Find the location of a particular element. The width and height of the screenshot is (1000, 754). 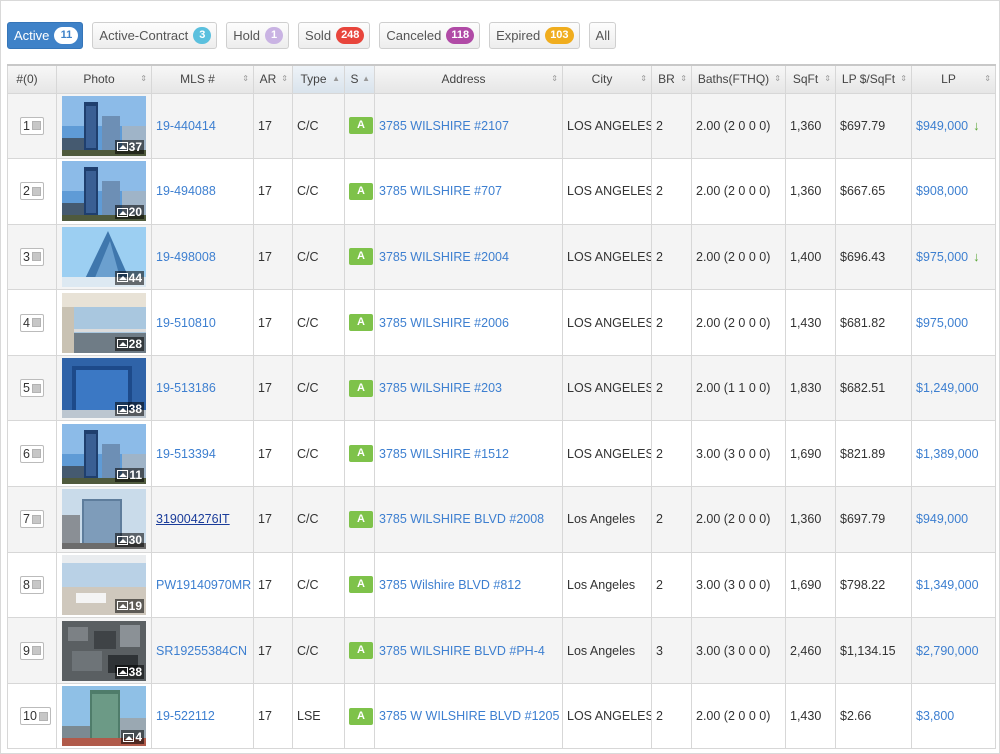

column-header-ar: AR ⇕ is located at coordinates (273, 79).